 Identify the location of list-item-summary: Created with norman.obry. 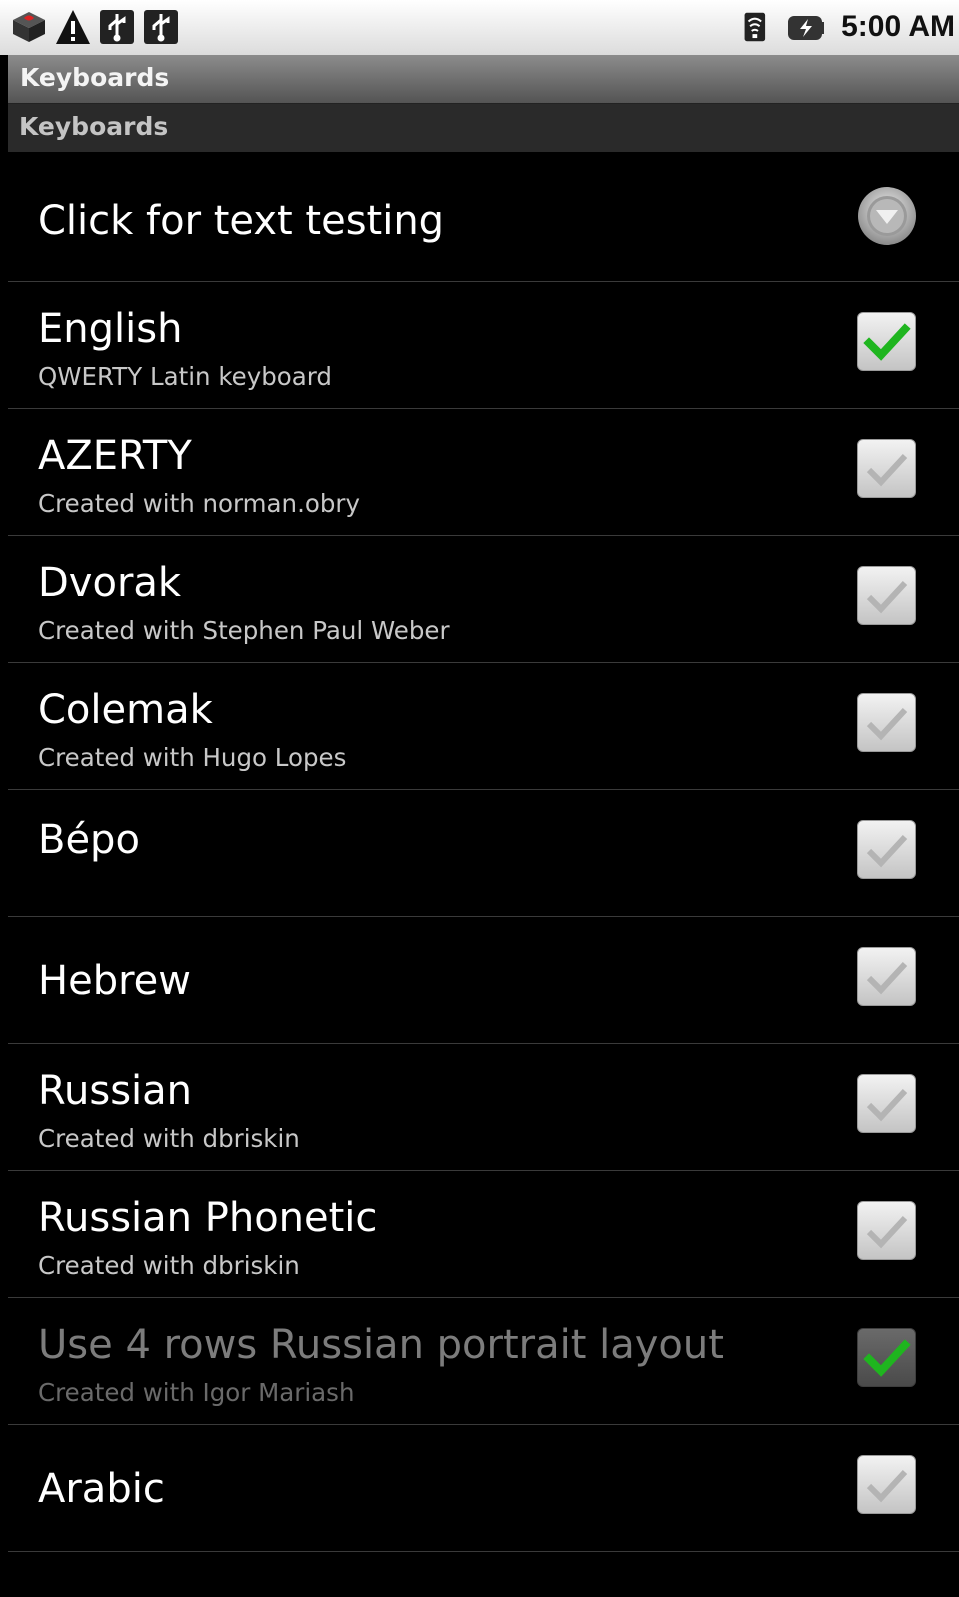
(199, 503).